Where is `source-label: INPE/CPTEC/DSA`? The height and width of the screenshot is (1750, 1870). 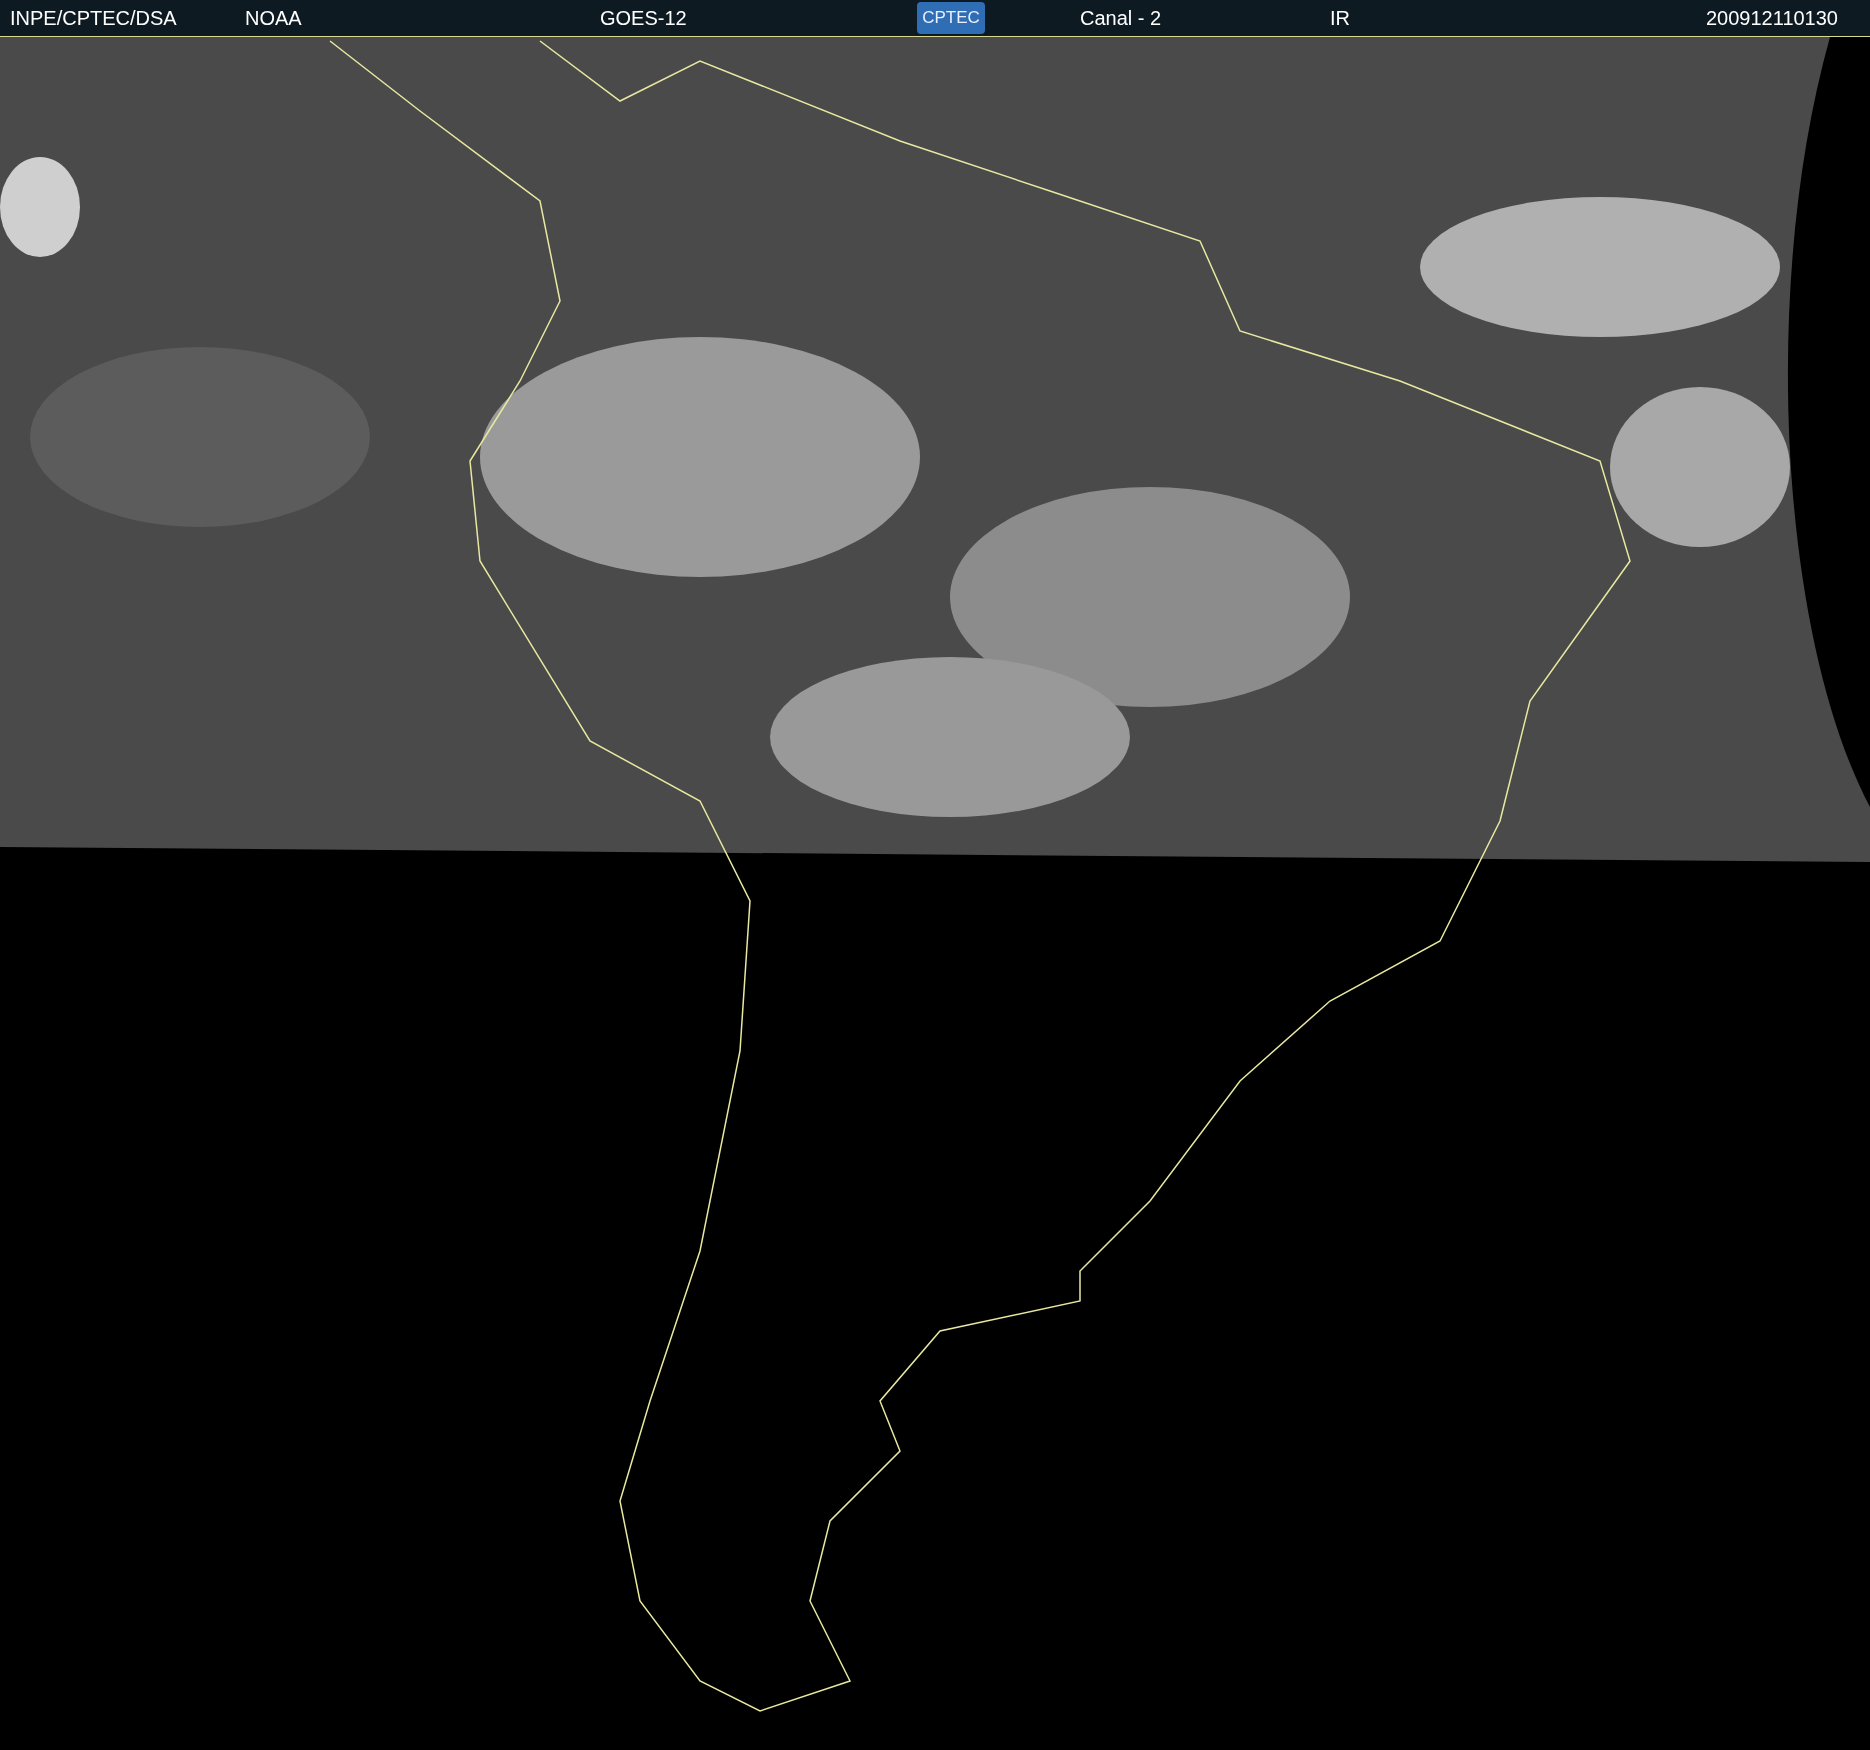 source-label: INPE/CPTEC/DSA is located at coordinates (94, 18).